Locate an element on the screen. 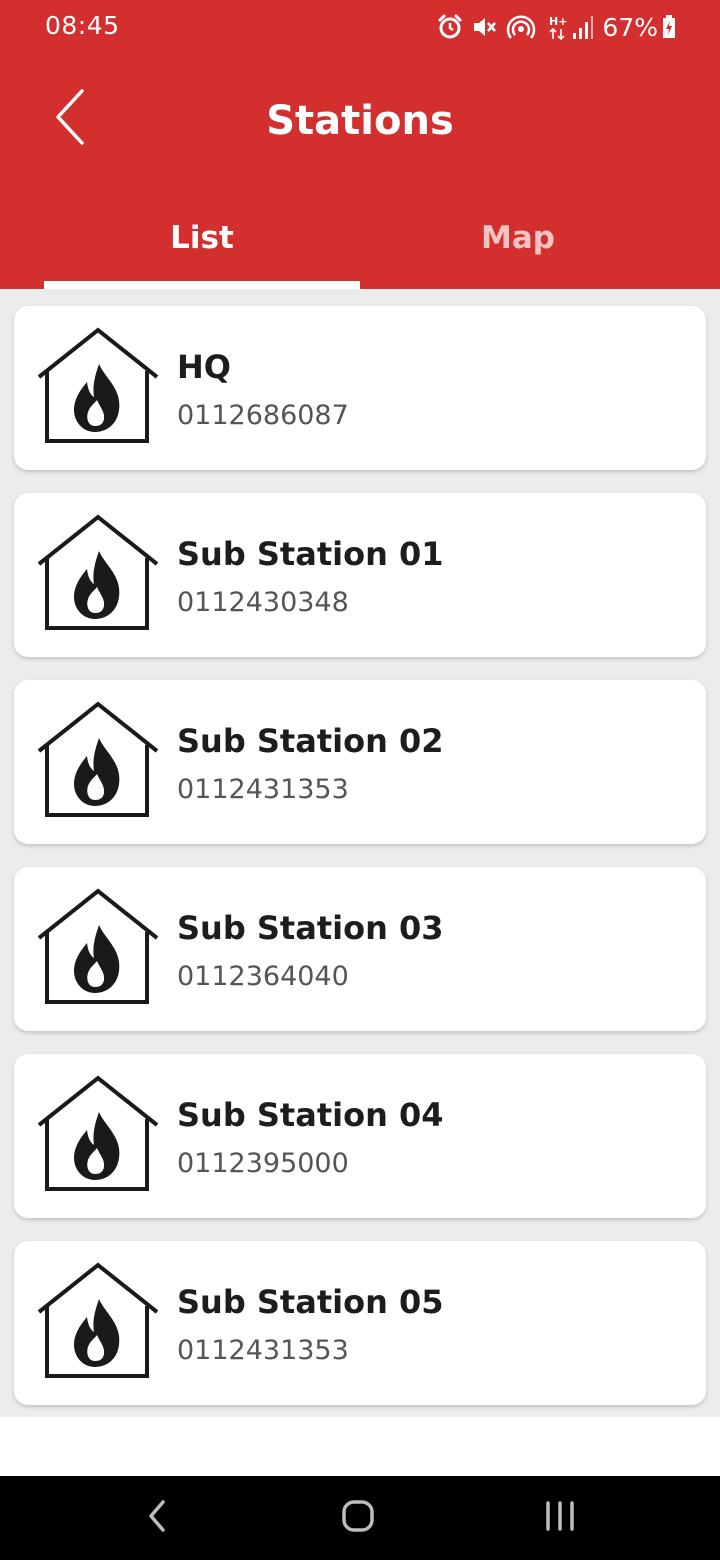 This screenshot has height=1560, width=720. alarm-icon is located at coordinates (450, 27).